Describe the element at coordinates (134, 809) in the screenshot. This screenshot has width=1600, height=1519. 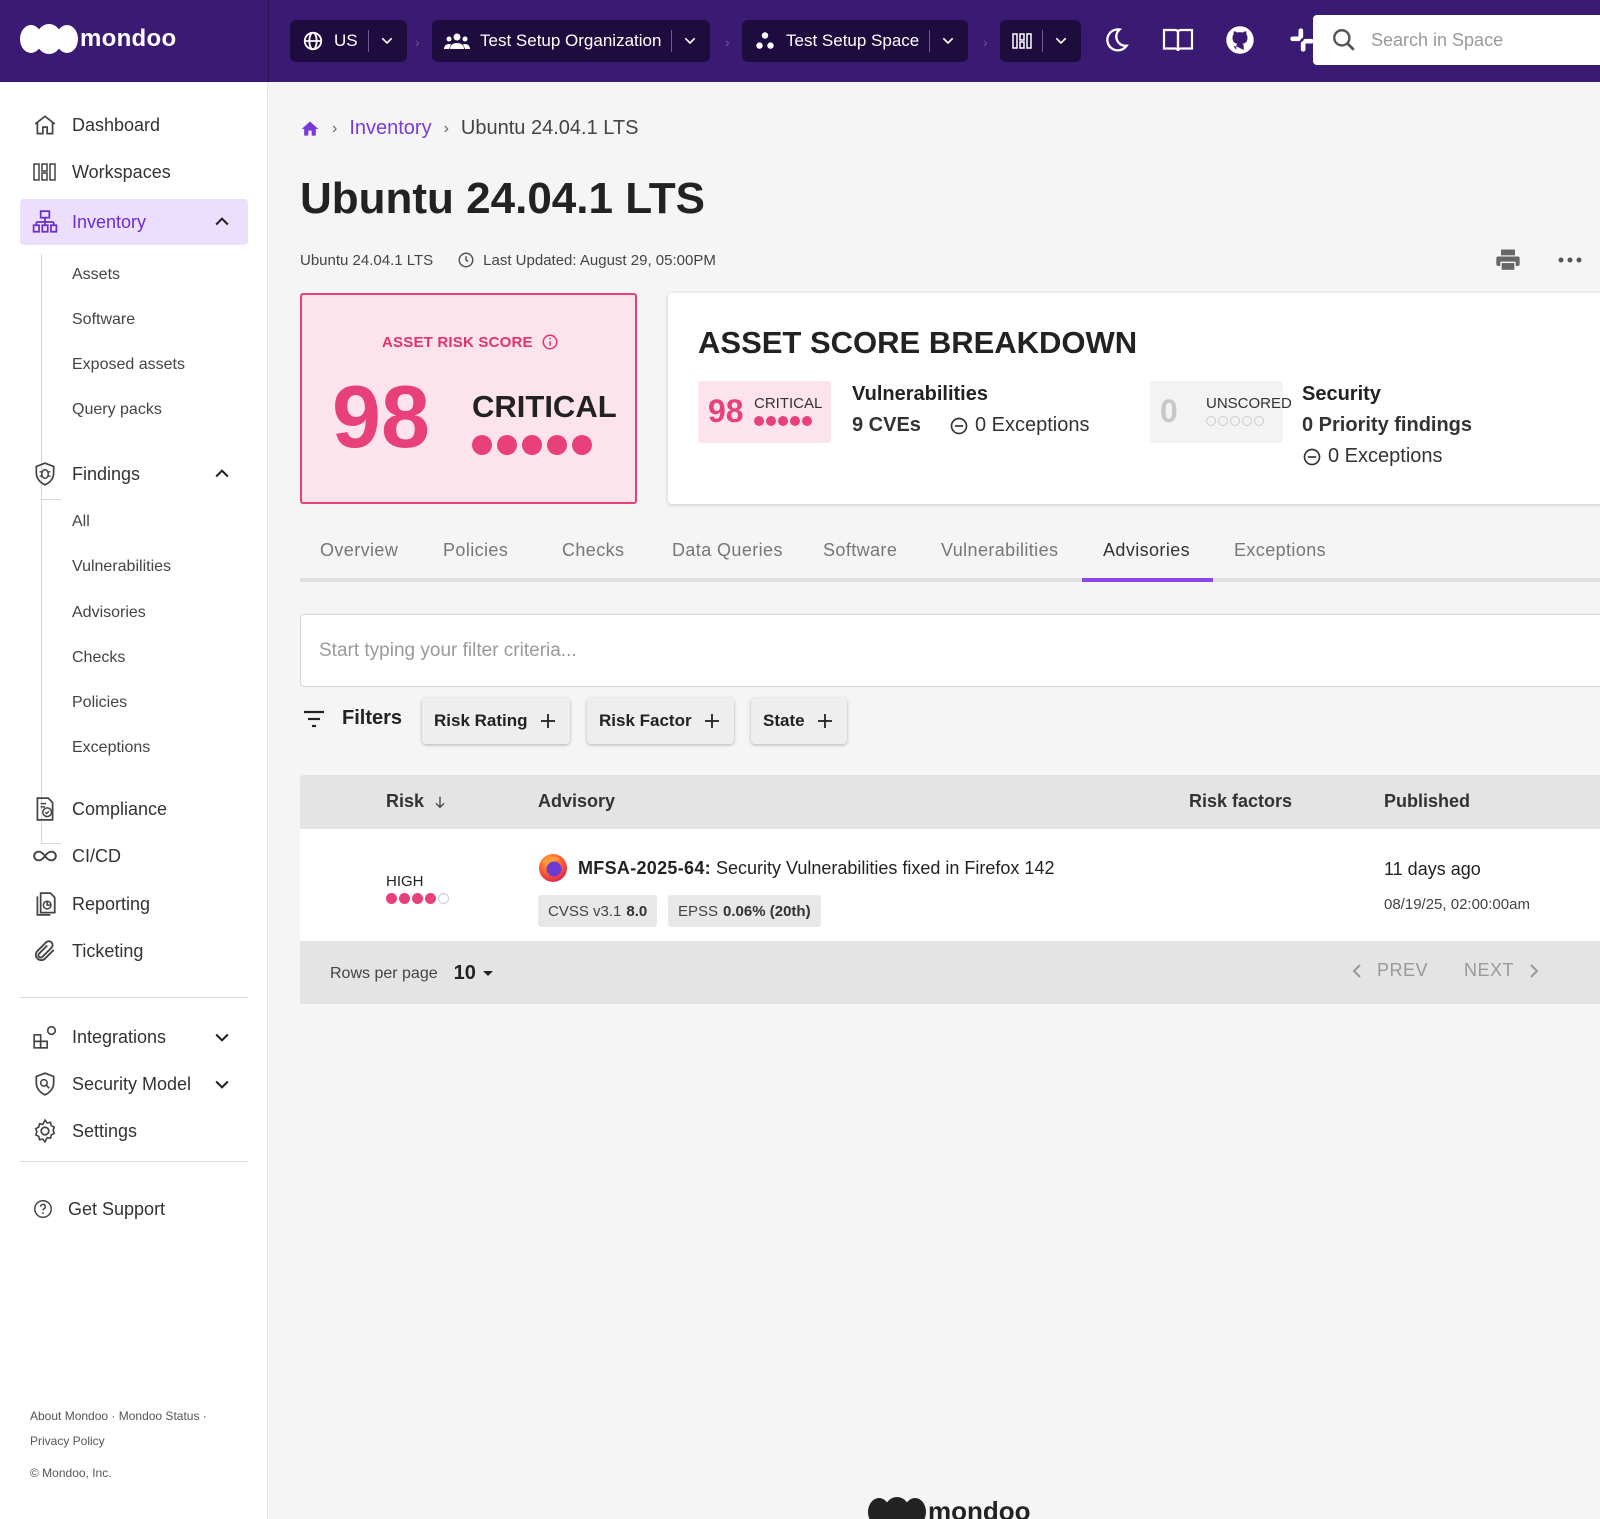
I see `sidebar-item-compliance: Compliance` at that location.